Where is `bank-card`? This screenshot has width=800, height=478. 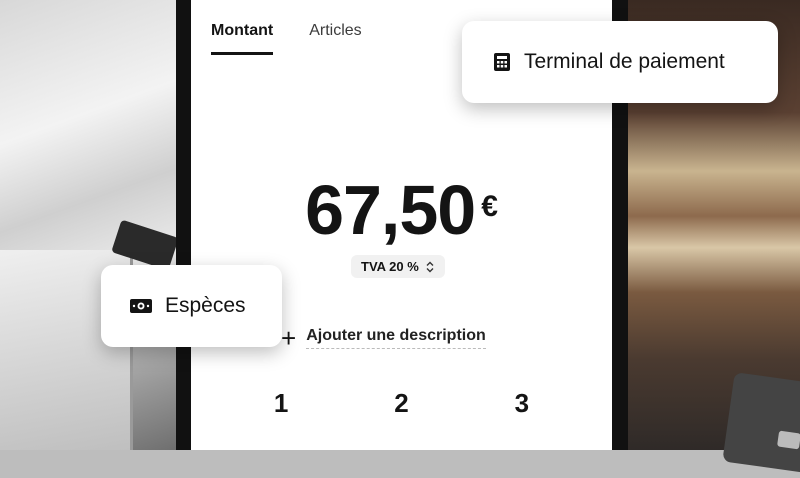
bank-card is located at coordinates (761, 425).